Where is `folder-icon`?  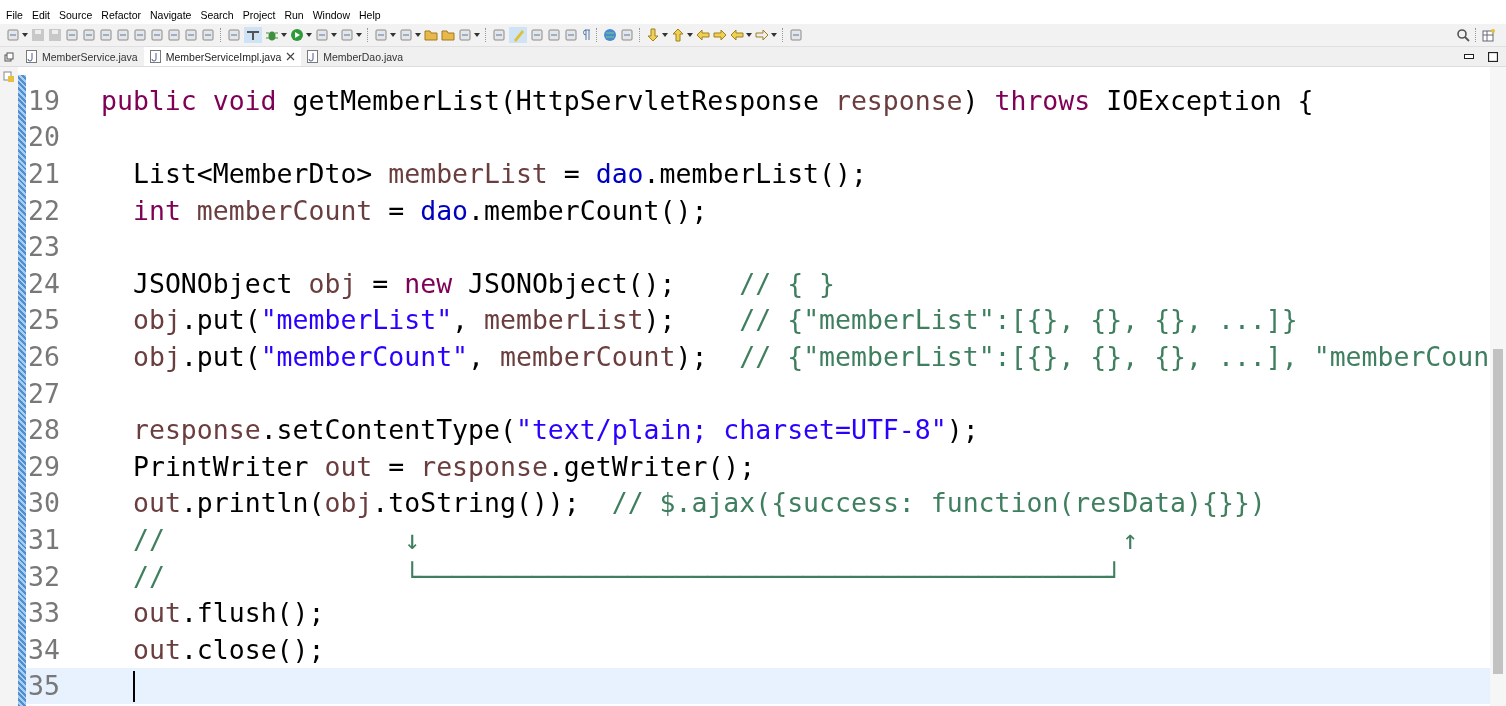
folder-icon is located at coordinates (448, 35).